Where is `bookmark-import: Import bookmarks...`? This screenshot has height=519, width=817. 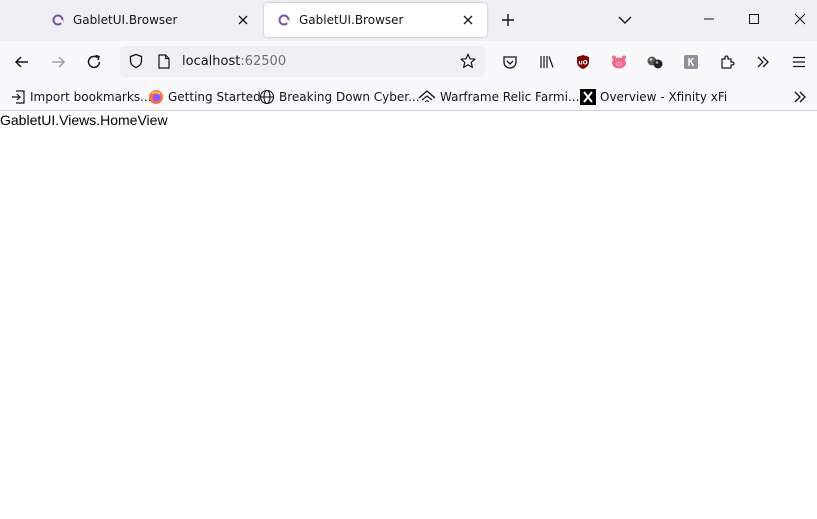
bookmark-import: Import bookmarks... is located at coordinates (81, 97).